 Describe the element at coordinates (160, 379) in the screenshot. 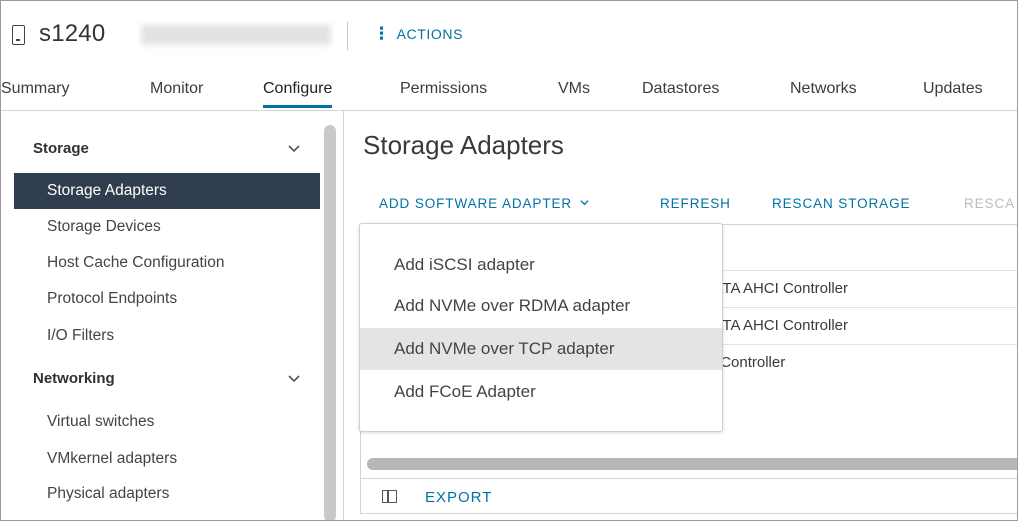

I see `sidebar-group-networking: Networking` at that location.